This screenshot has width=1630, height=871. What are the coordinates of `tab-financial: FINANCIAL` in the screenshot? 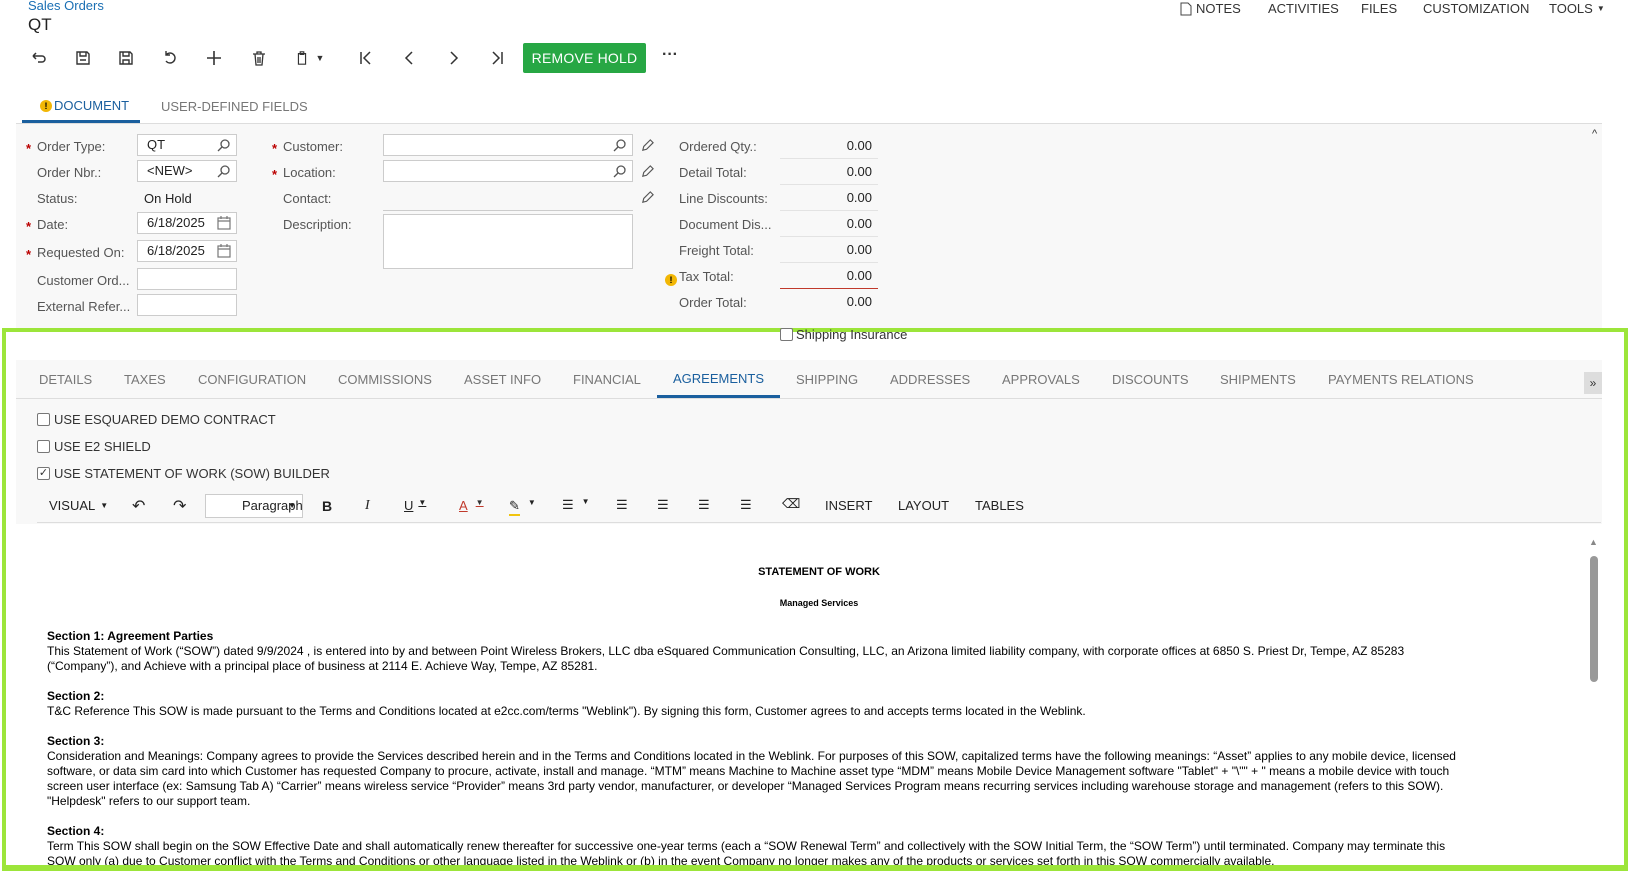 It's located at (607, 379).